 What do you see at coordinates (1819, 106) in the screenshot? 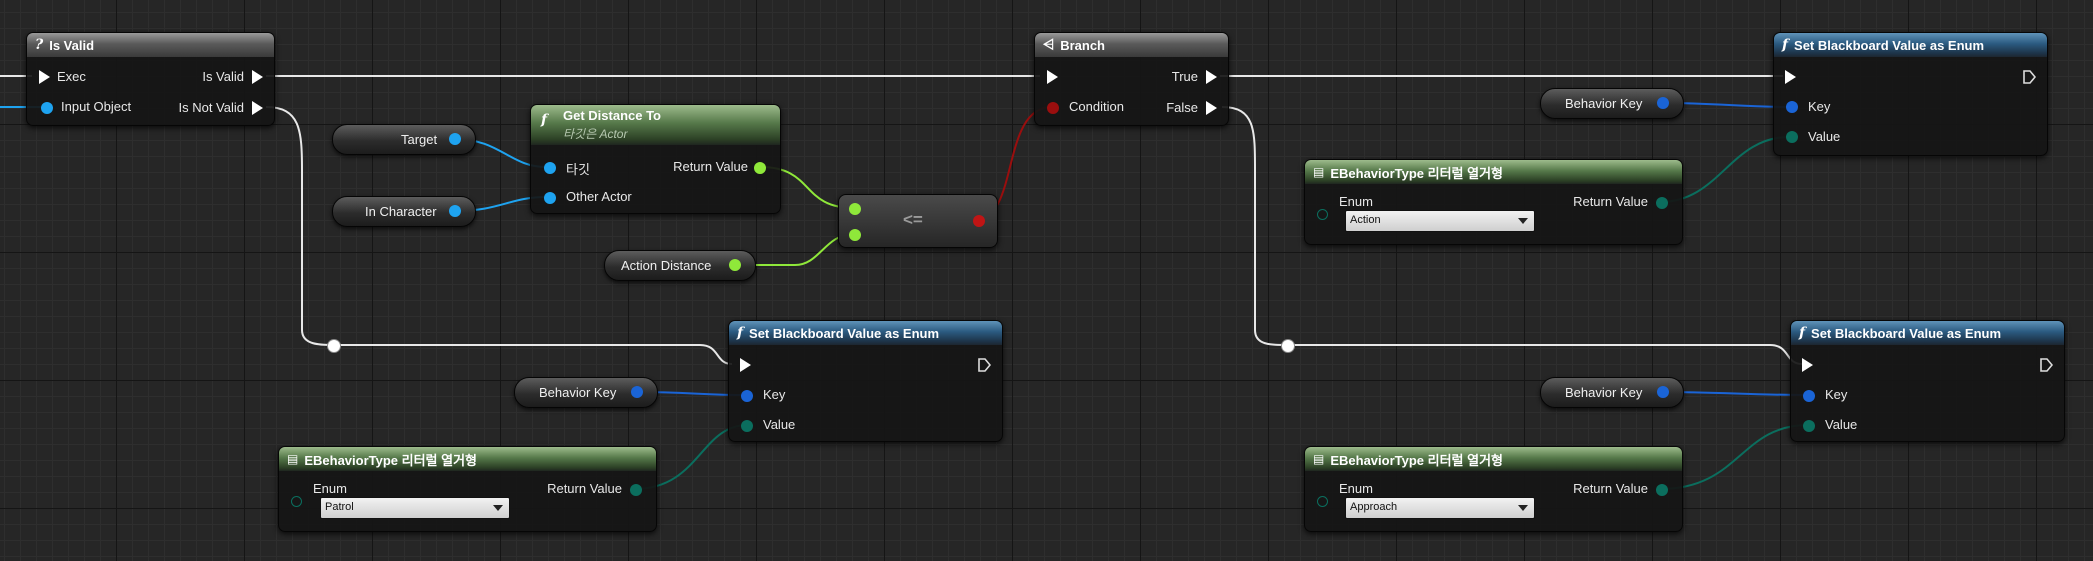
I see `set-bb-3-key-label: Key` at bounding box center [1819, 106].